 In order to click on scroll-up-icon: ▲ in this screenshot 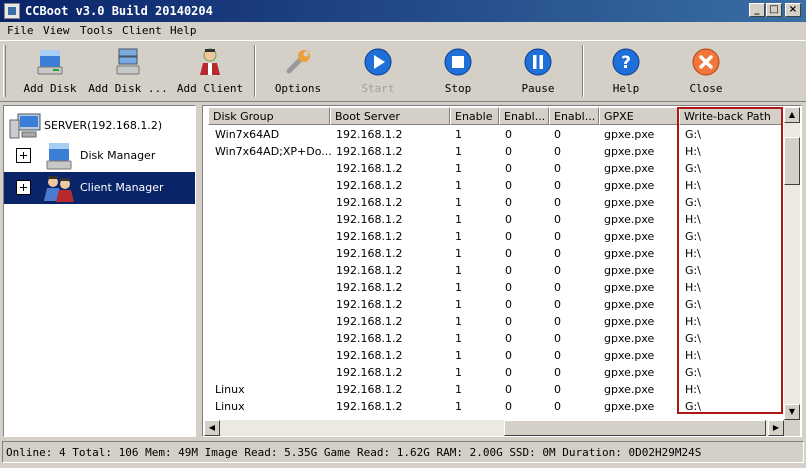, I will do `click(792, 115)`.